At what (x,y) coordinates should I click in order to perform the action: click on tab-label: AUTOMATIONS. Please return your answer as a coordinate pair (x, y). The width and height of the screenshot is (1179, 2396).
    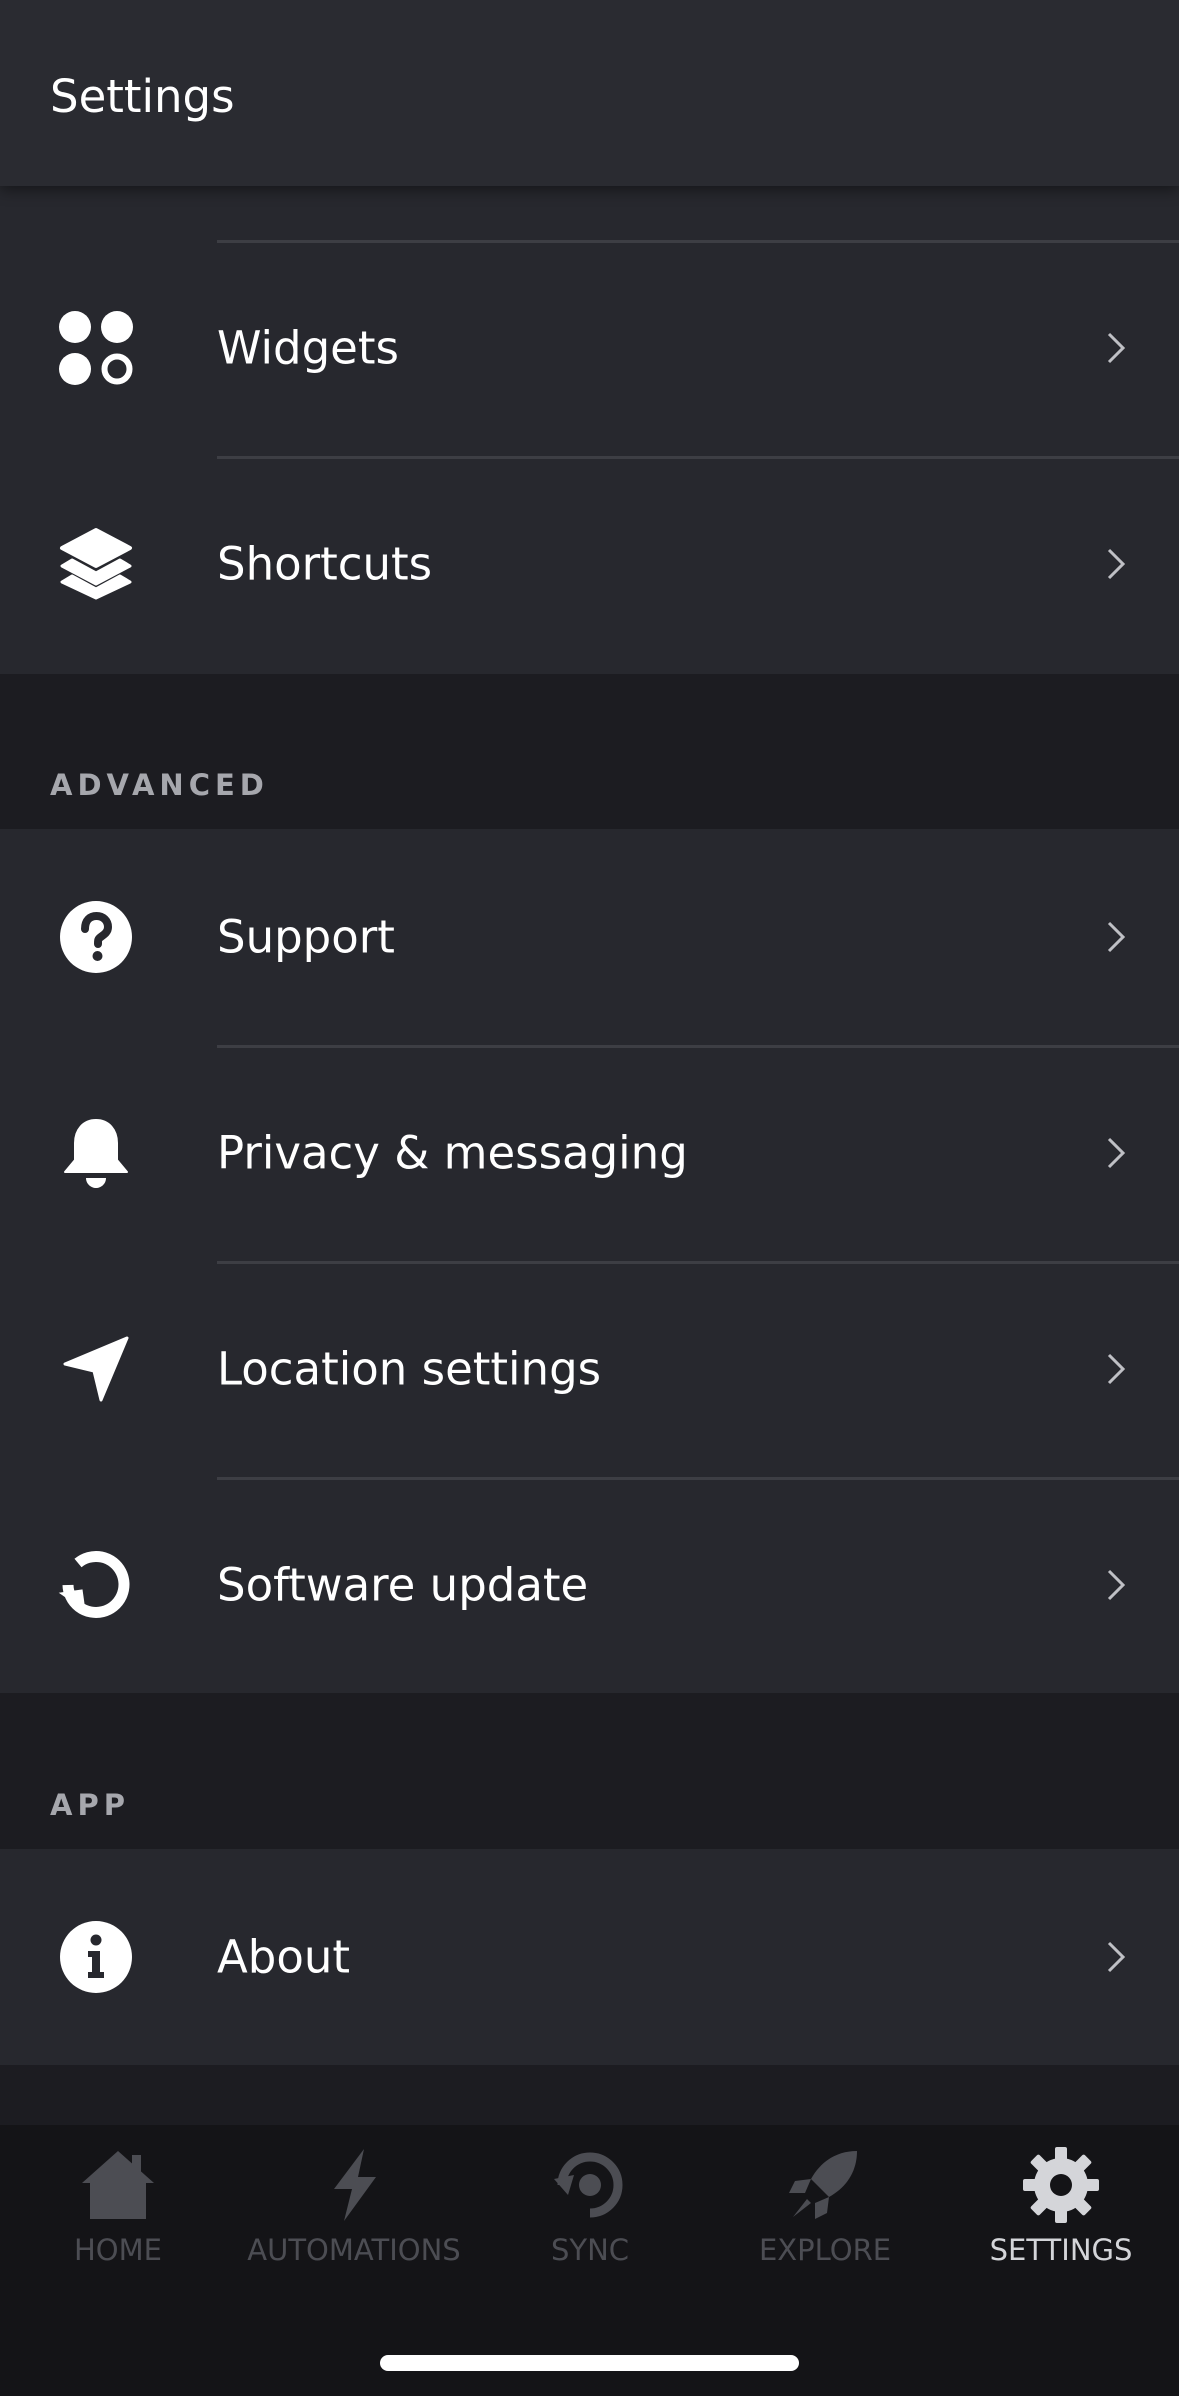
    Looking at the image, I should click on (354, 2250).